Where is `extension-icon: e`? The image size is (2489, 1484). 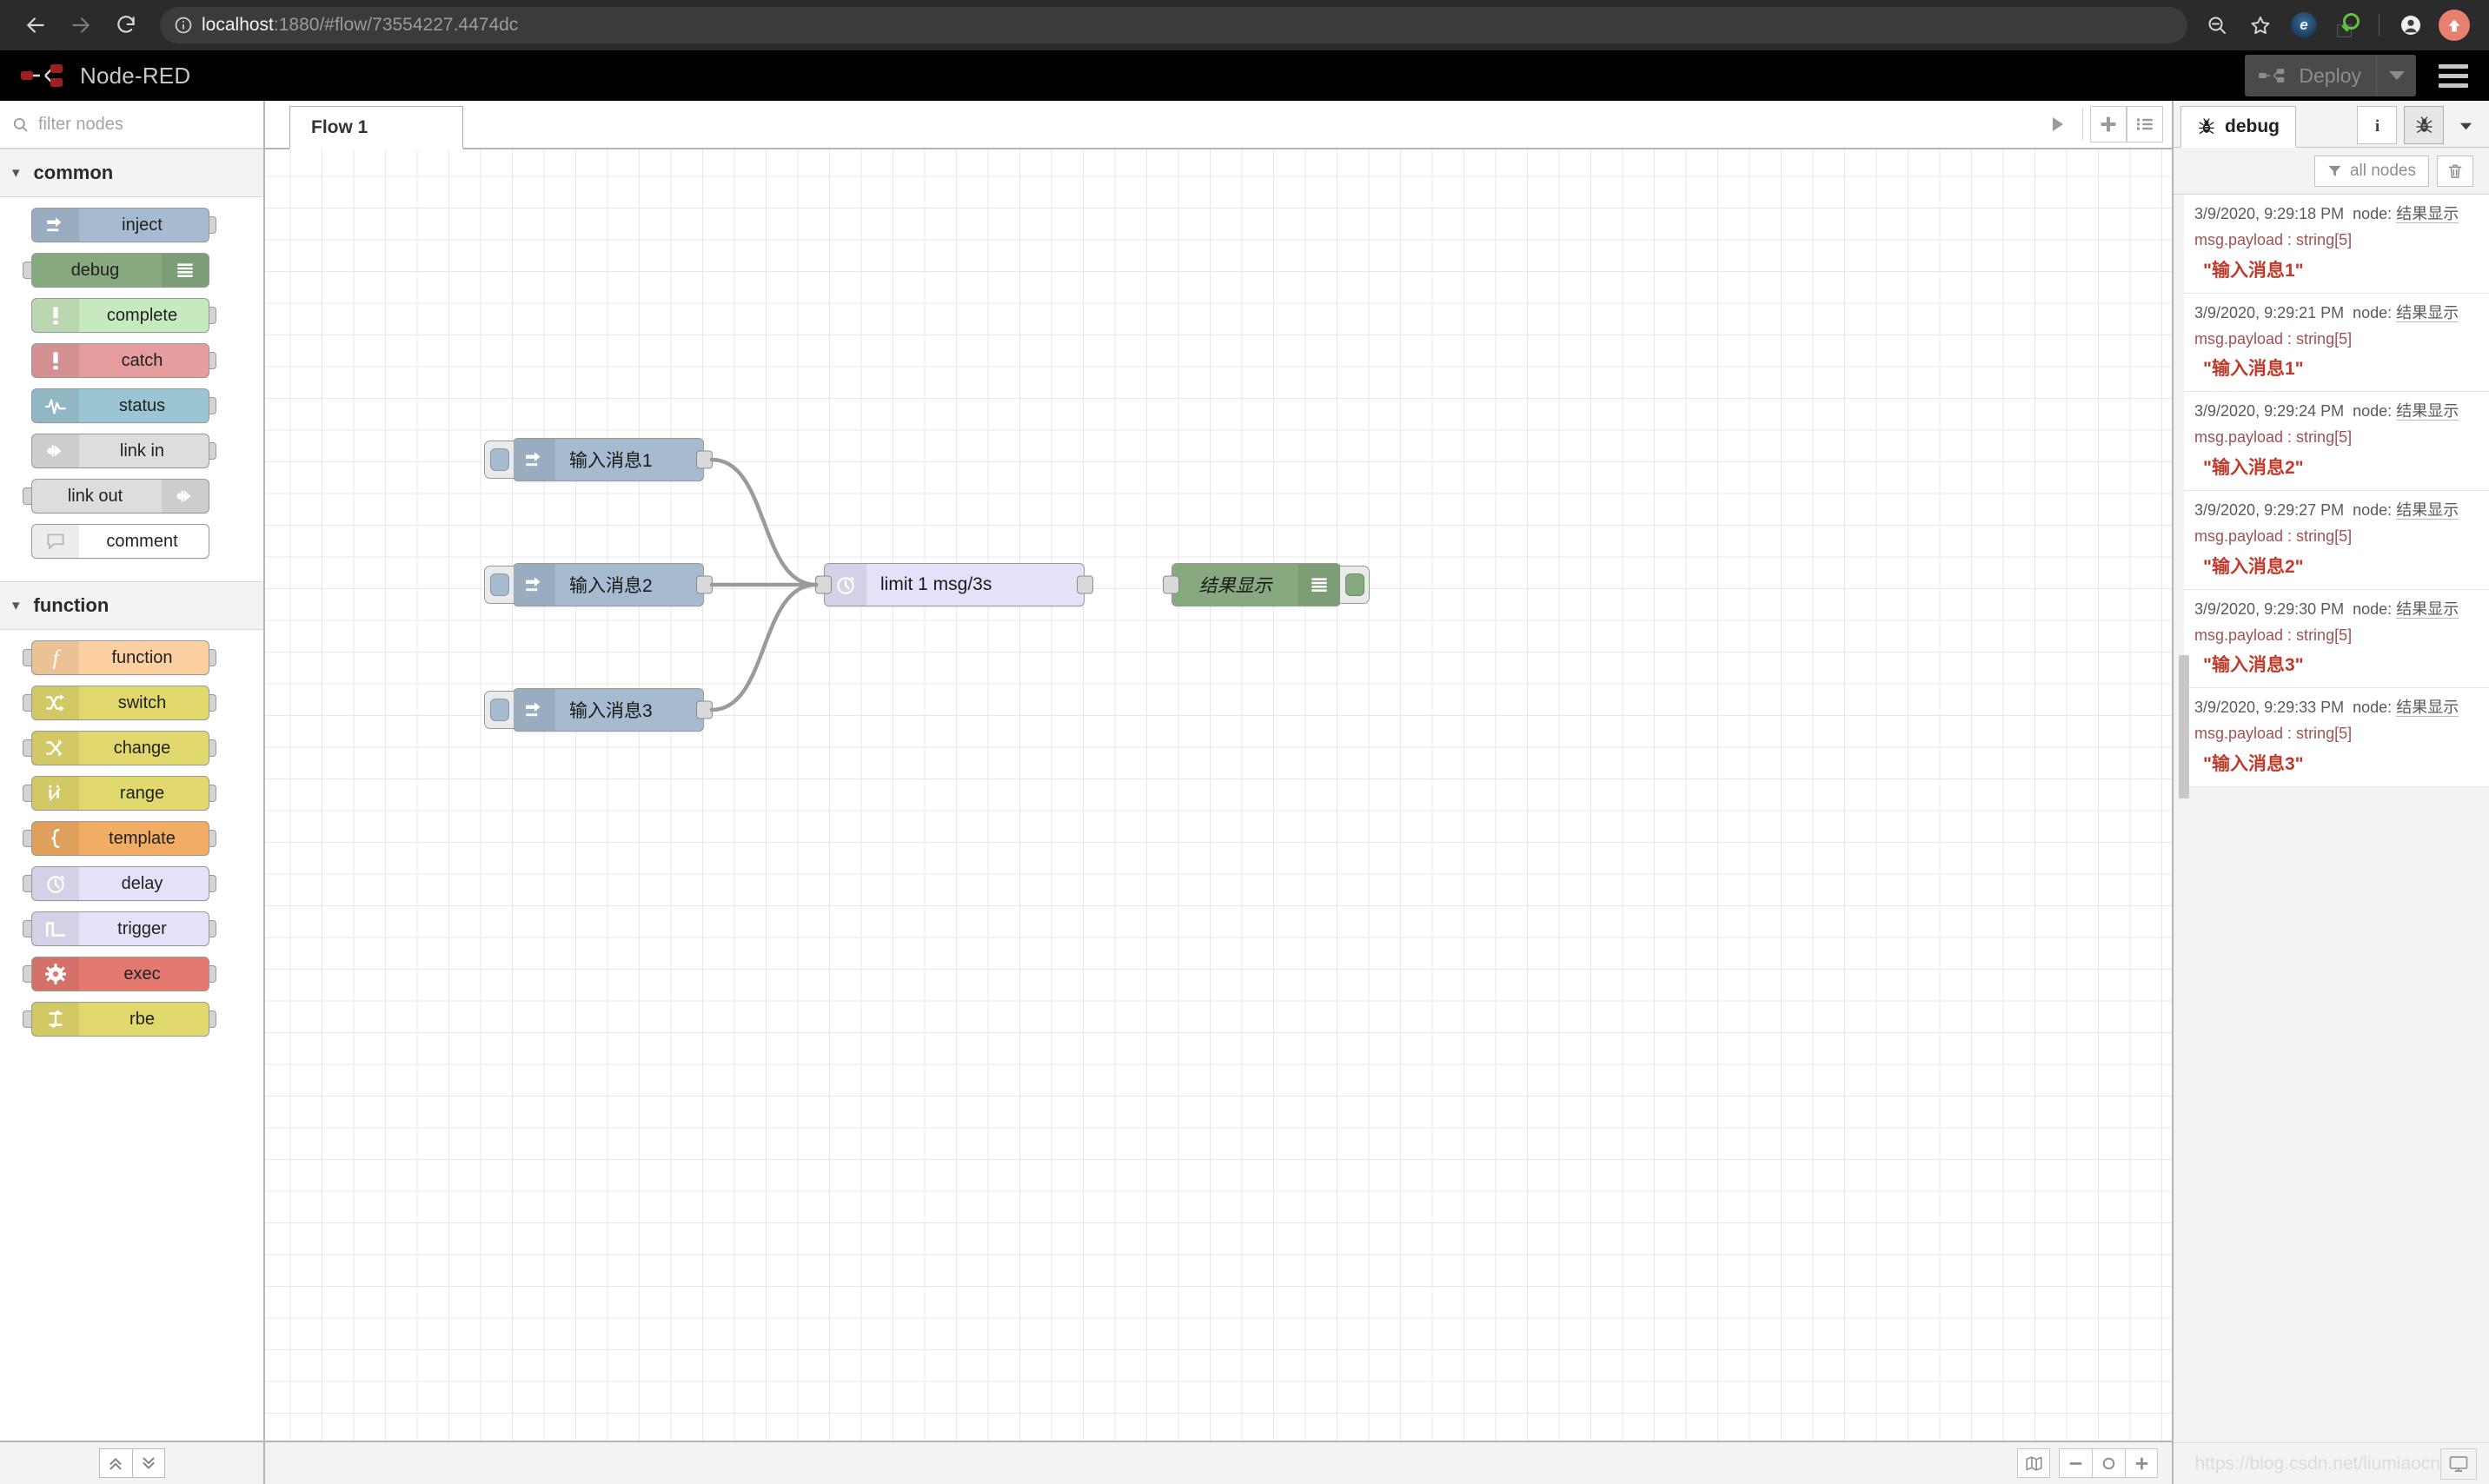
extension-icon: e is located at coordinates (2304, 25).